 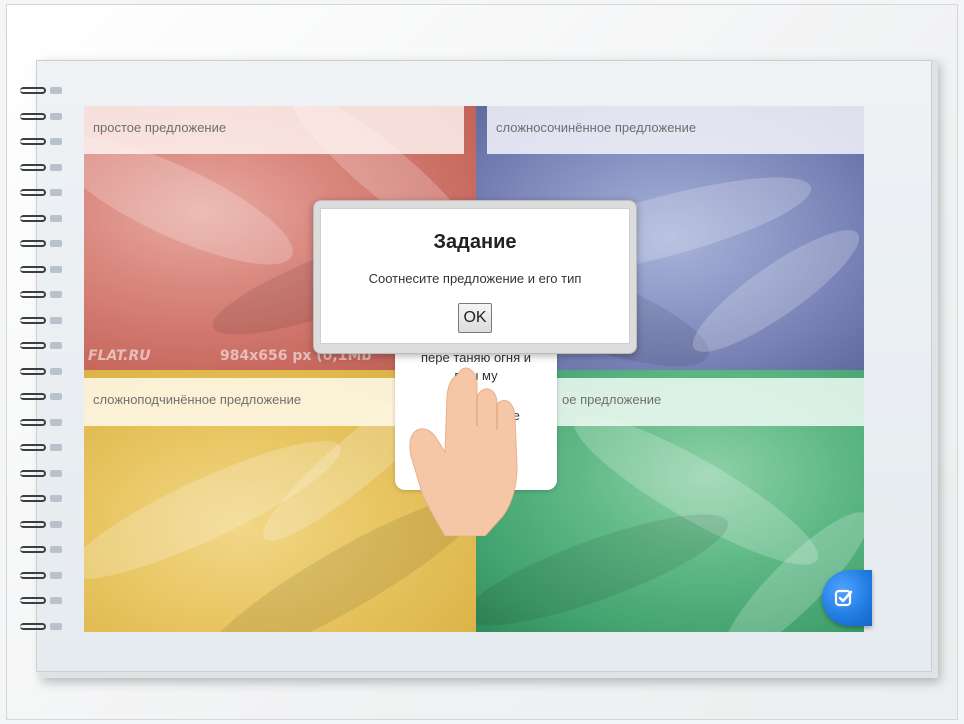 I want to click on quadrant-label-top-right: сложносочинённое предложение, so click(x=675, y=130).